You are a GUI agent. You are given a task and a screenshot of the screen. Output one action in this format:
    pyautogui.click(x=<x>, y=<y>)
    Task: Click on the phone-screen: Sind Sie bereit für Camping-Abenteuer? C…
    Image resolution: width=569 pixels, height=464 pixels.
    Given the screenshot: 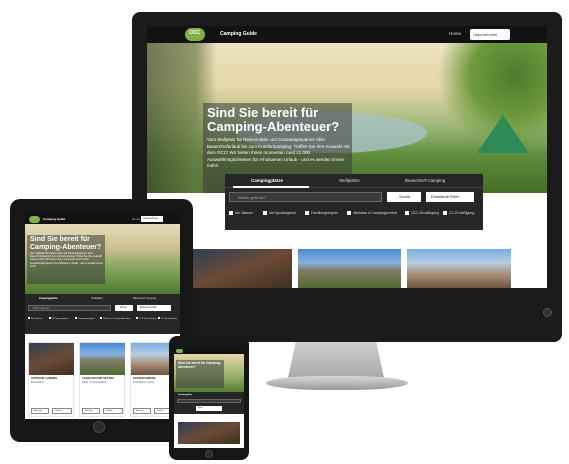 What is the action you would take?
    pyautogui.click(x=209, y=398)
    